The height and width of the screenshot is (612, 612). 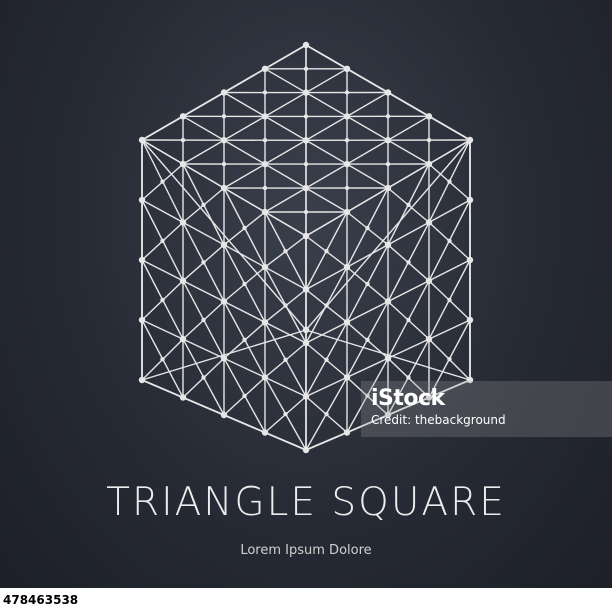 What do you see at coordinates (408, 398) in the screenshot?
I see `watermark-logo: iStock` at bounding box center [408, 398].